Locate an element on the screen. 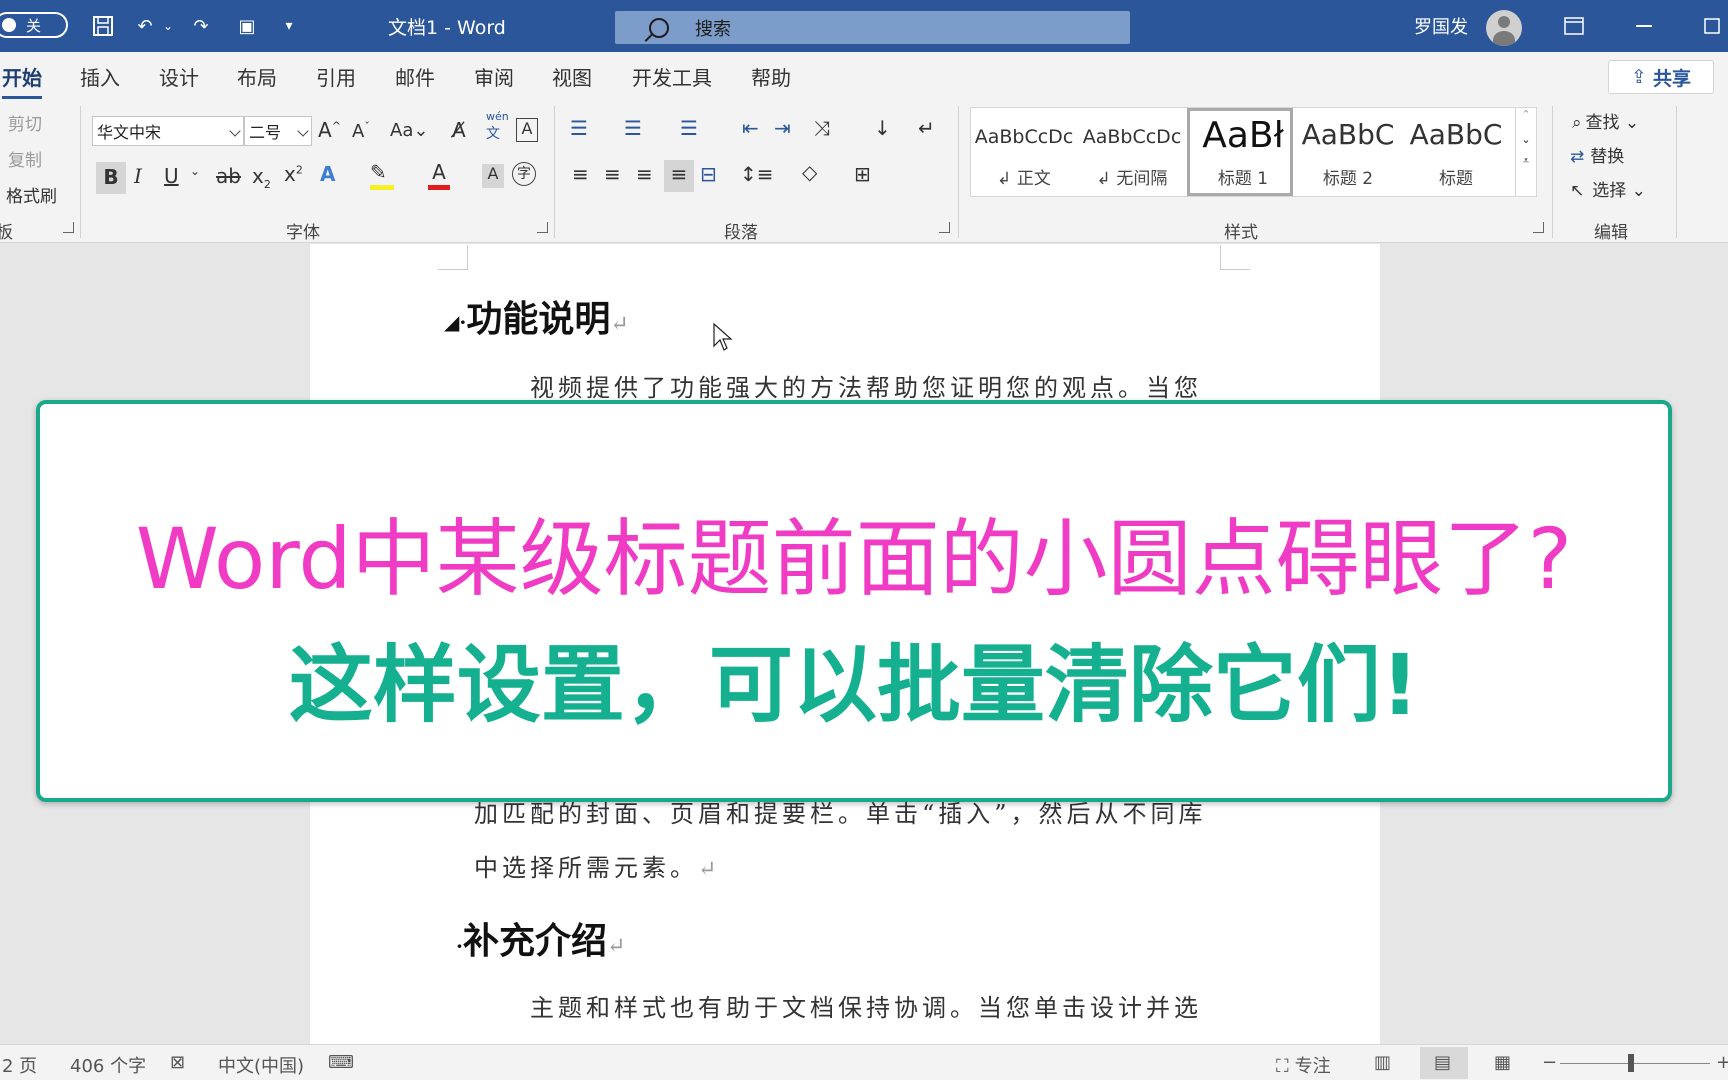  select-button: ↖ 选择 ⌄ is located at coordinates (1608, 188).